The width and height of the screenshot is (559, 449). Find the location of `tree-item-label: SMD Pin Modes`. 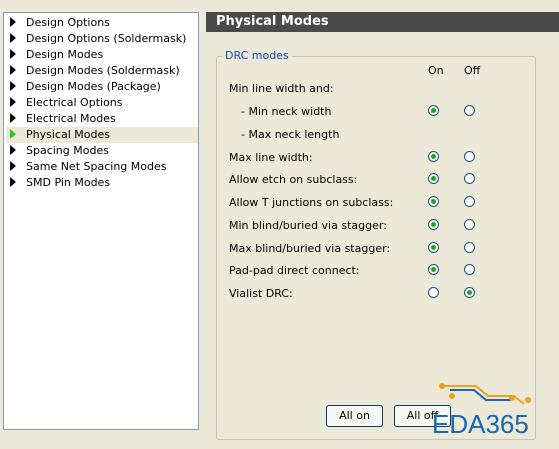

tree-item-label: SMD Pin Modes is located at coordinates (68, 182).